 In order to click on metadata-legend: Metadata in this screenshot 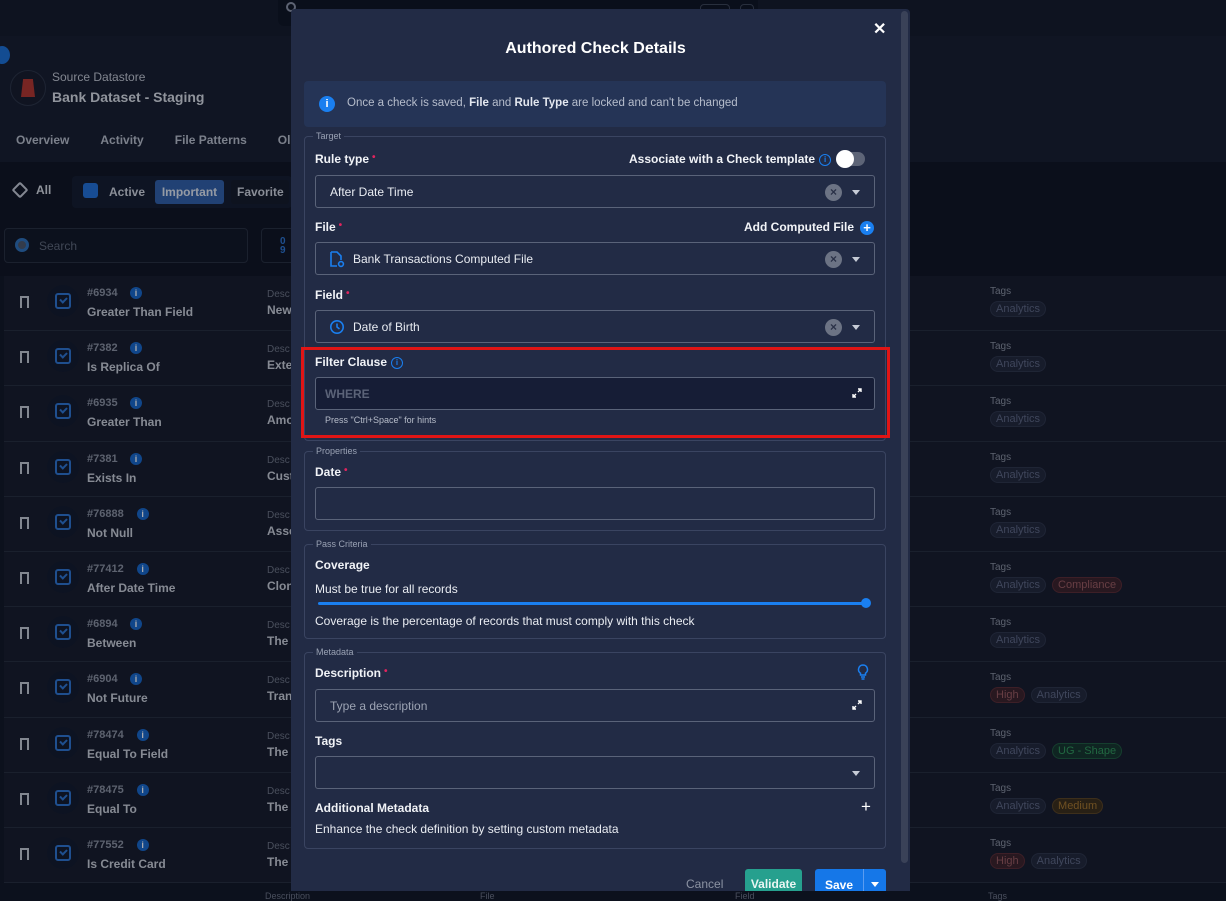, I will do `click(335, 652)`.